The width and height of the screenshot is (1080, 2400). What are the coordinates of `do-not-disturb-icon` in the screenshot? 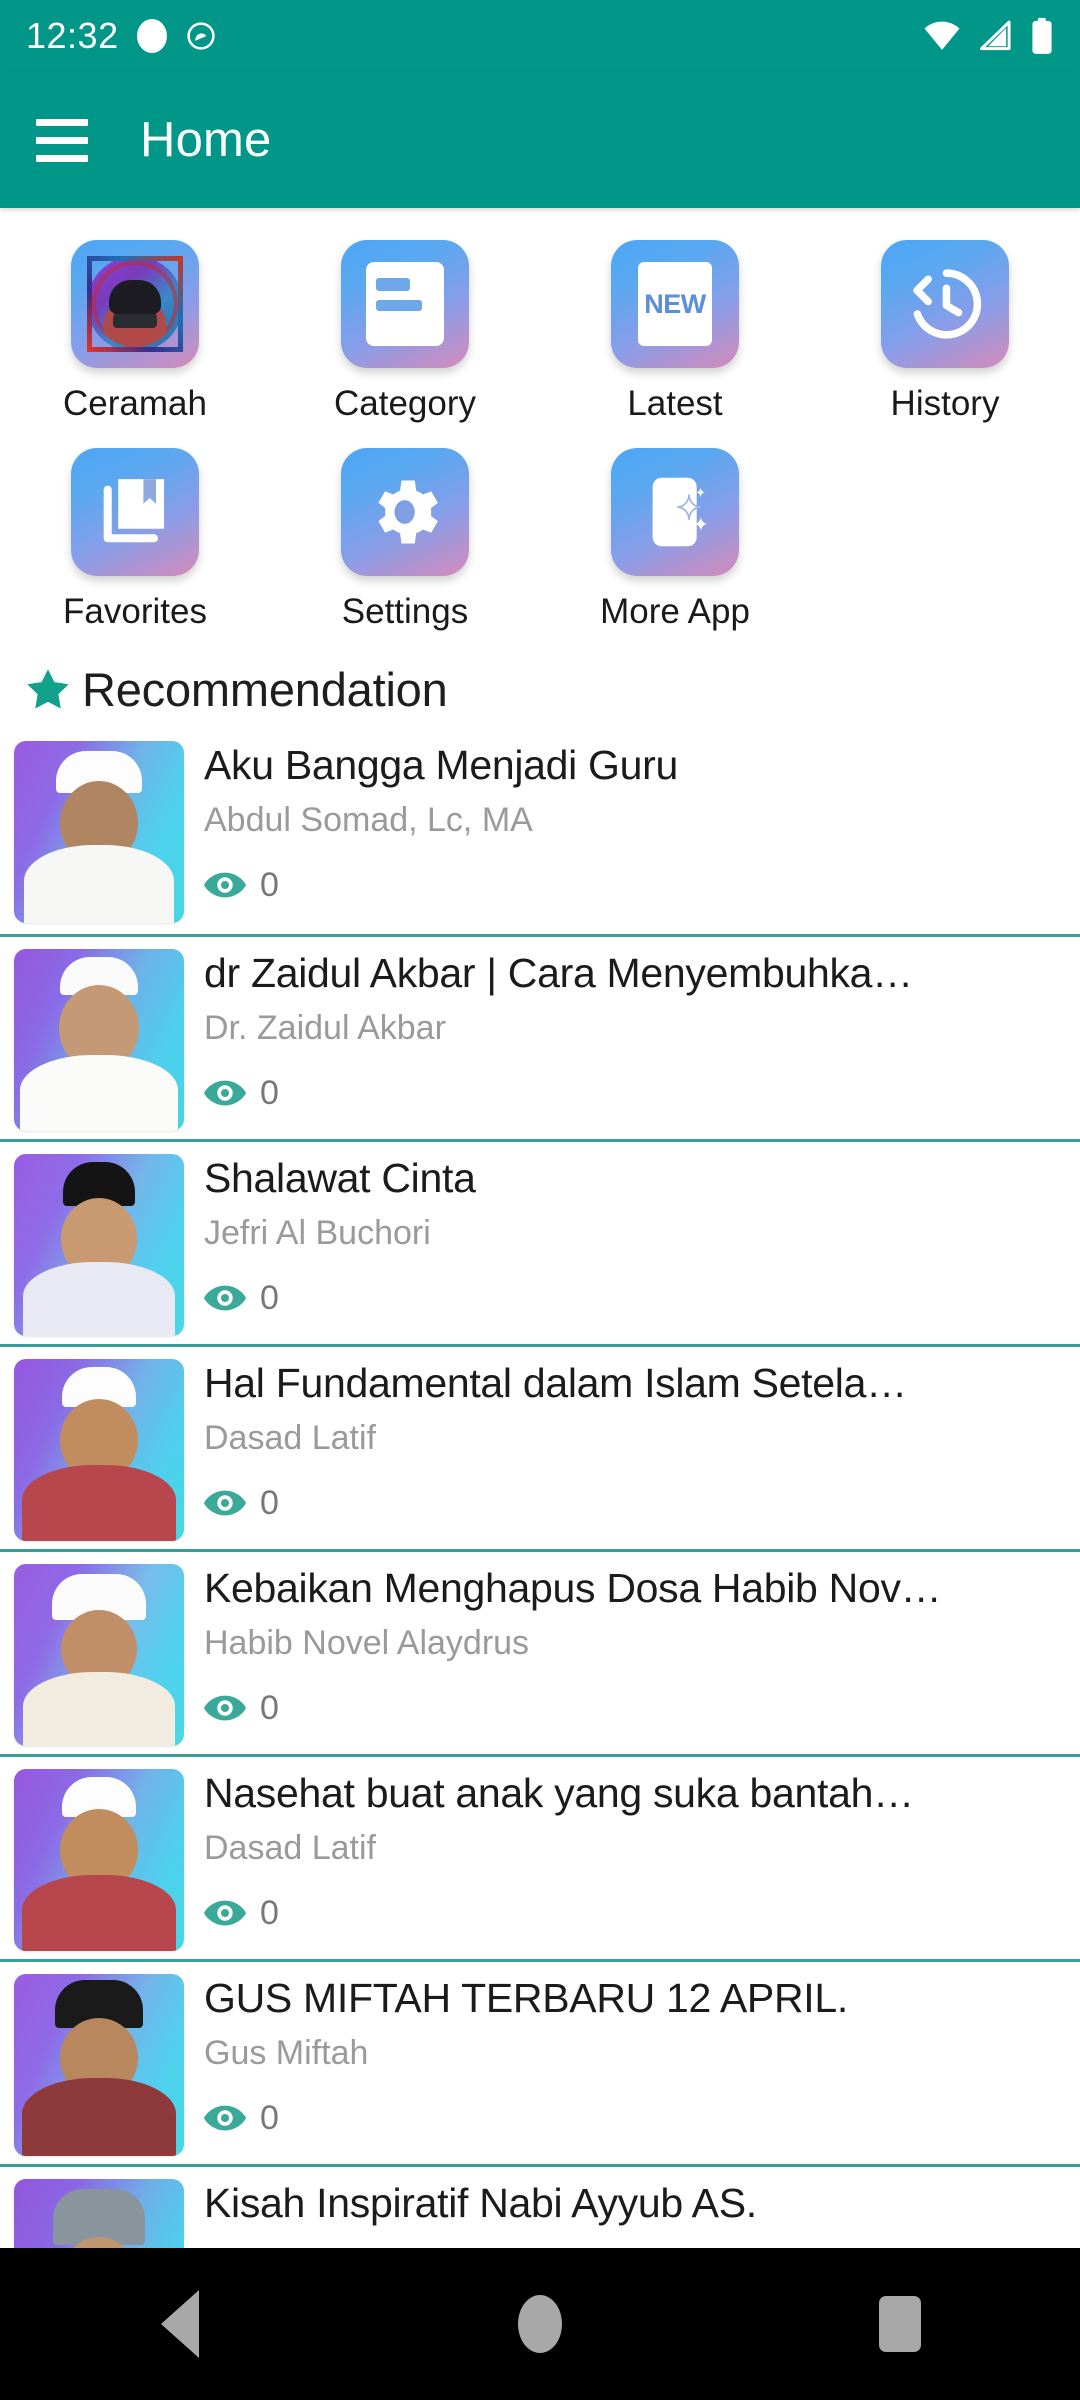 It's located at (200, 36).